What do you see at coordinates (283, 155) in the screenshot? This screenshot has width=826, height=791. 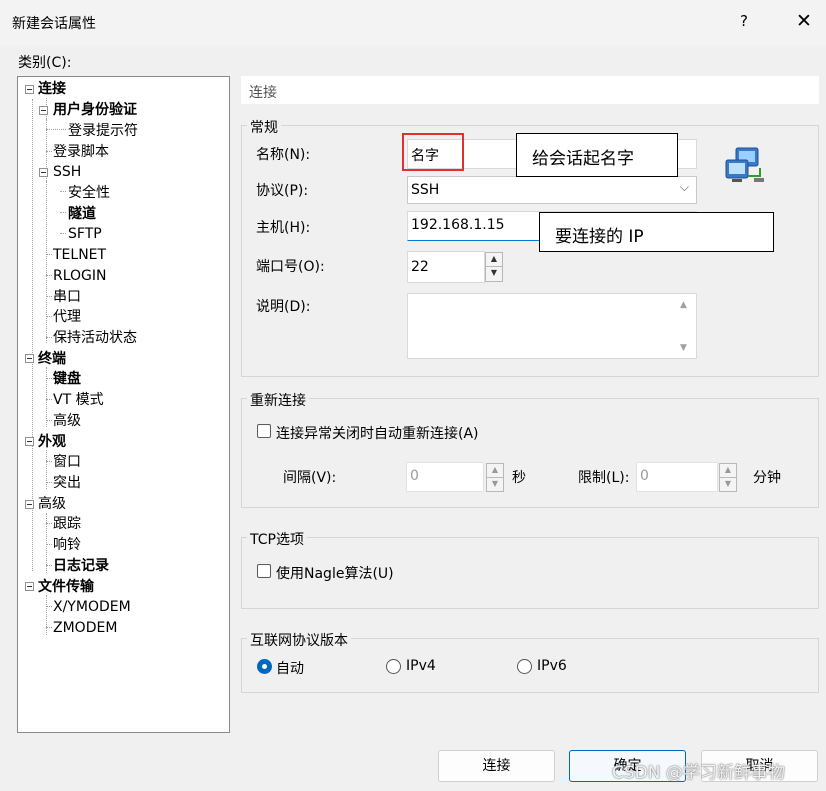 I see `name-label: 名称(N):` at bounding box center [283, 155].